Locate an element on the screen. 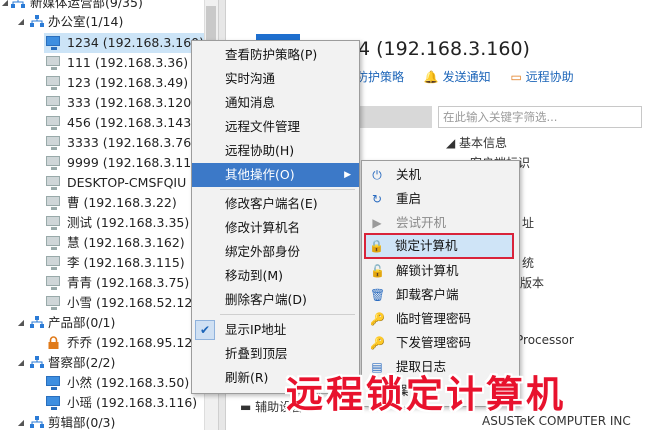 The width and height of the screenshot is (646, 430). menu-label: 修改客户端名(E) is located at coordinates (271, 203).